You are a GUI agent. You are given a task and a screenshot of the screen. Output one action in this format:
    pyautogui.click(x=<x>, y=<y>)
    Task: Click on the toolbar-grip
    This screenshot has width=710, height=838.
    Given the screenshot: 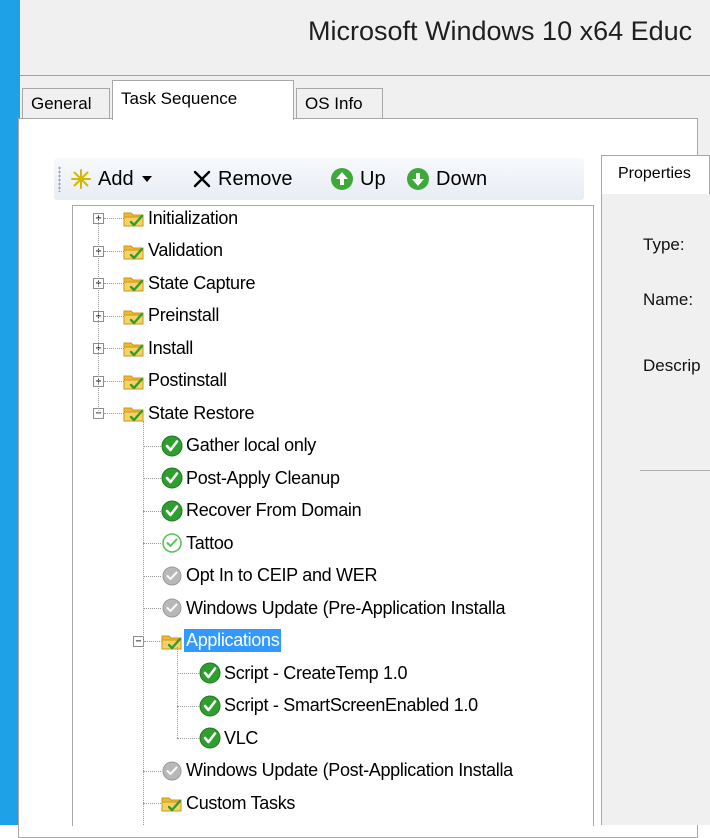 What is the action you would take?
    pyautogui.click(x=59, y=179)
    